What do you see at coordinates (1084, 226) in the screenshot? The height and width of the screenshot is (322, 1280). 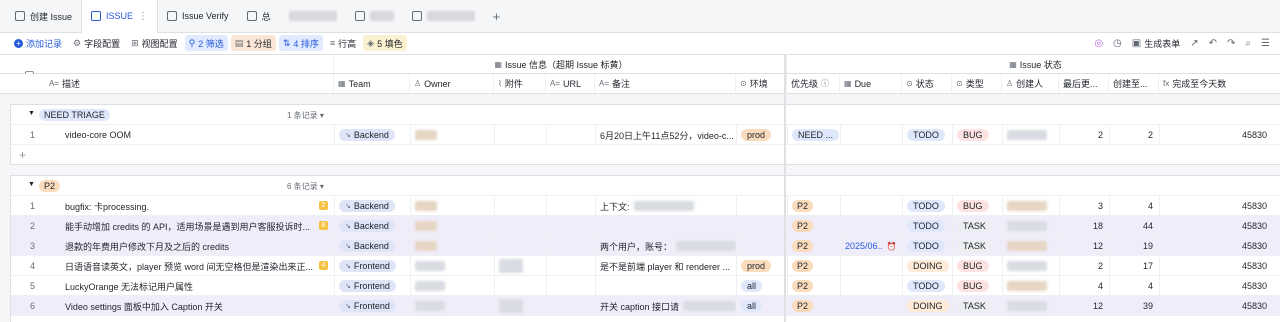 I see `cell-last-update: 18` at bounding box center [1084, 226].